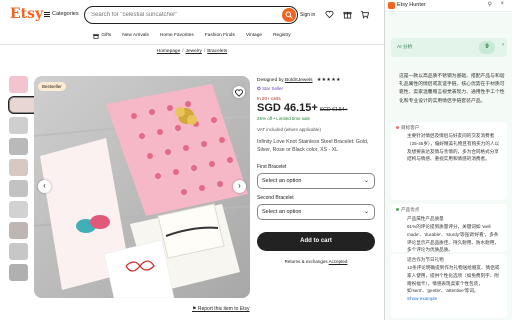 The image size is (512, 320). Describe the element at coordinates (287, 108) in the screenshot. I see `current-price: SGD 46.15+` at that location.